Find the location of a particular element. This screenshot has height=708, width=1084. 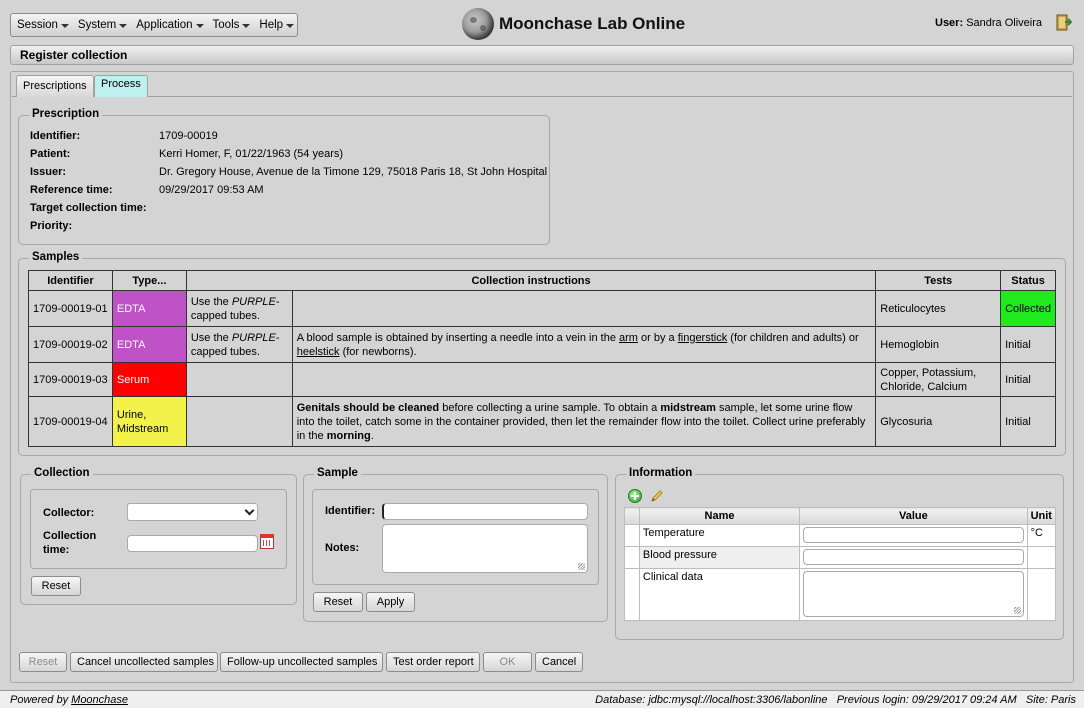

sample-tests: Glycosuria is located at coordinates (938, 421).